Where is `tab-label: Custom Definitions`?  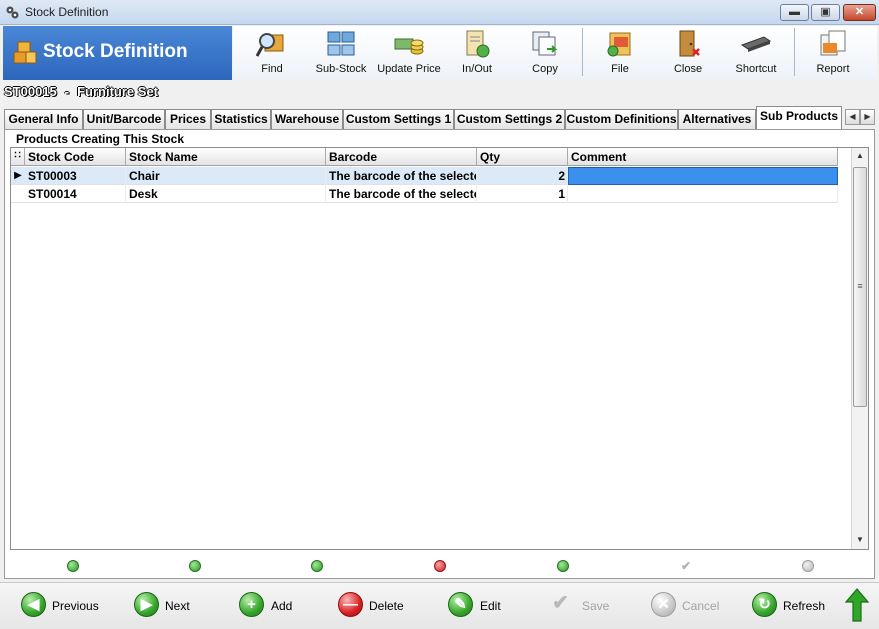 tab-label: Custom Definitions is located at coordinates (621, 119).